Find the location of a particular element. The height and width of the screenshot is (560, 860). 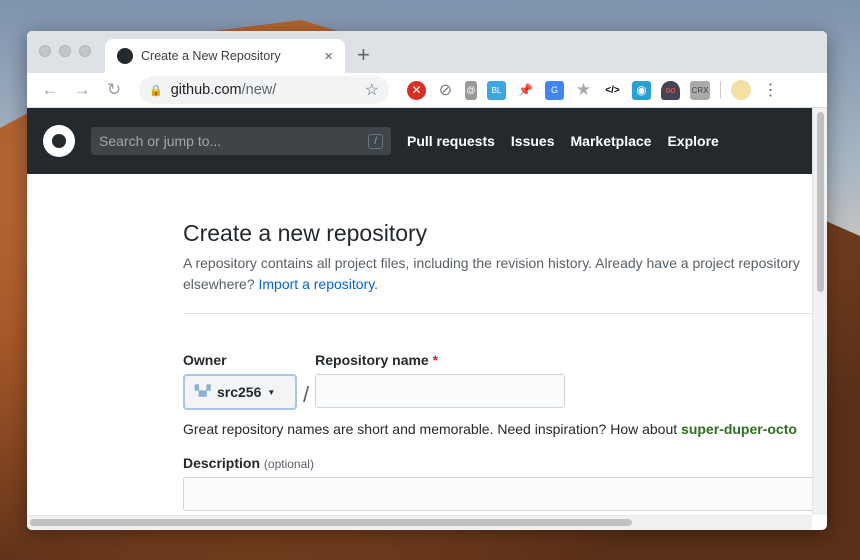

bl-extension-icon: BL is located at coordinates (496, 90).